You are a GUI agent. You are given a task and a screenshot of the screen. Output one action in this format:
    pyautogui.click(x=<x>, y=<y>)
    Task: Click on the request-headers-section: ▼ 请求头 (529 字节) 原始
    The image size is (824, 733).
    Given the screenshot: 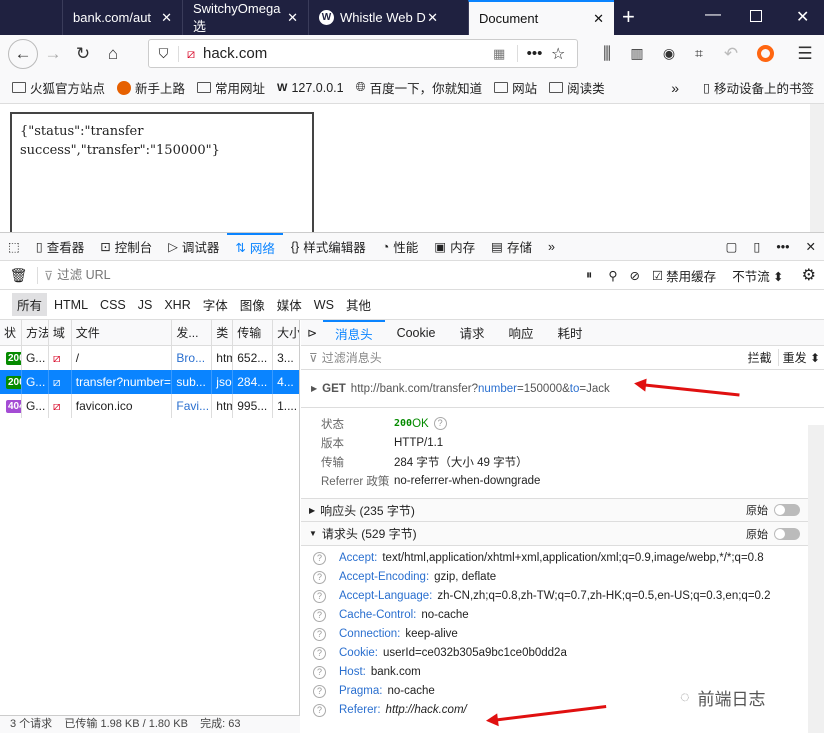 What is the action you would take?
    pyautogui.click(x=562, y=534)
    